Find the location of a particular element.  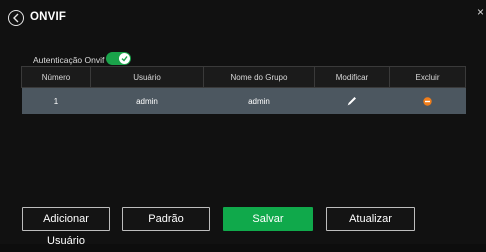

header: ONVIF × is located at coordinates (243, 18).